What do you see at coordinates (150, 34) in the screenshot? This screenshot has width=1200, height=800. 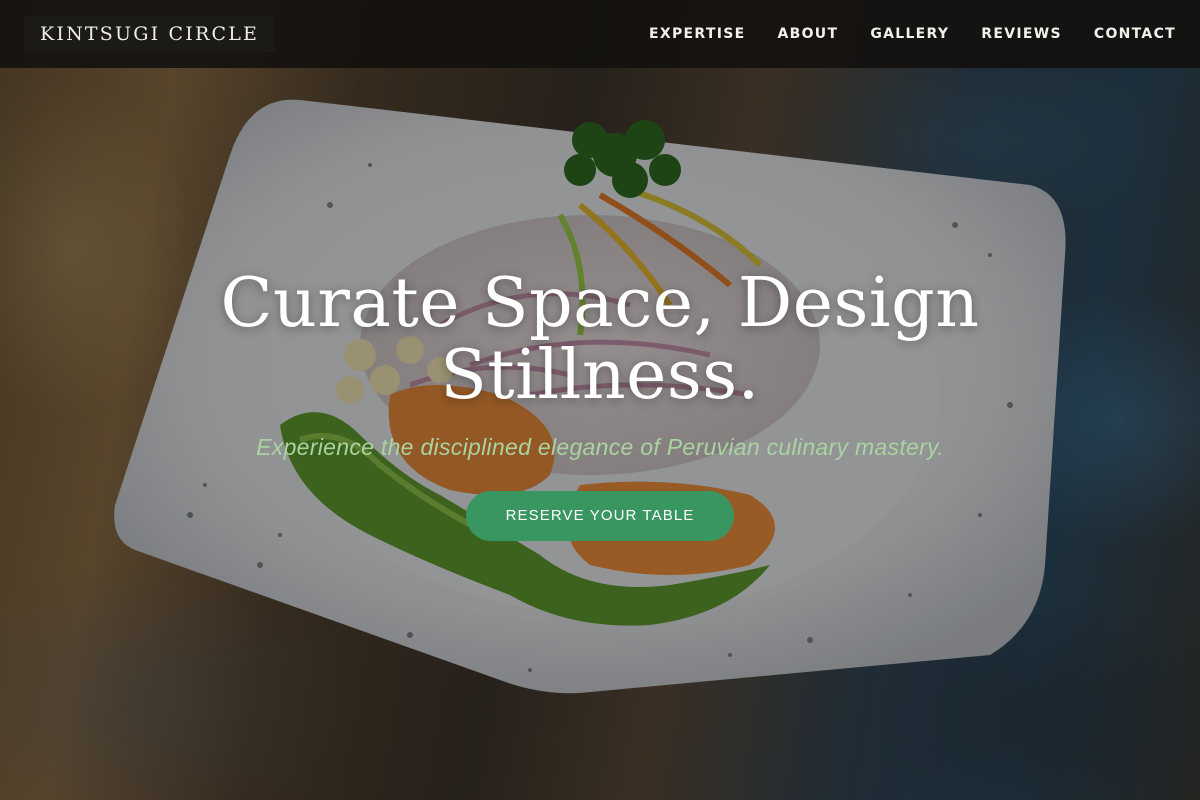 I see `brand-logo: KINTSUGI CIRCLE` at bounding box center [150, 34].